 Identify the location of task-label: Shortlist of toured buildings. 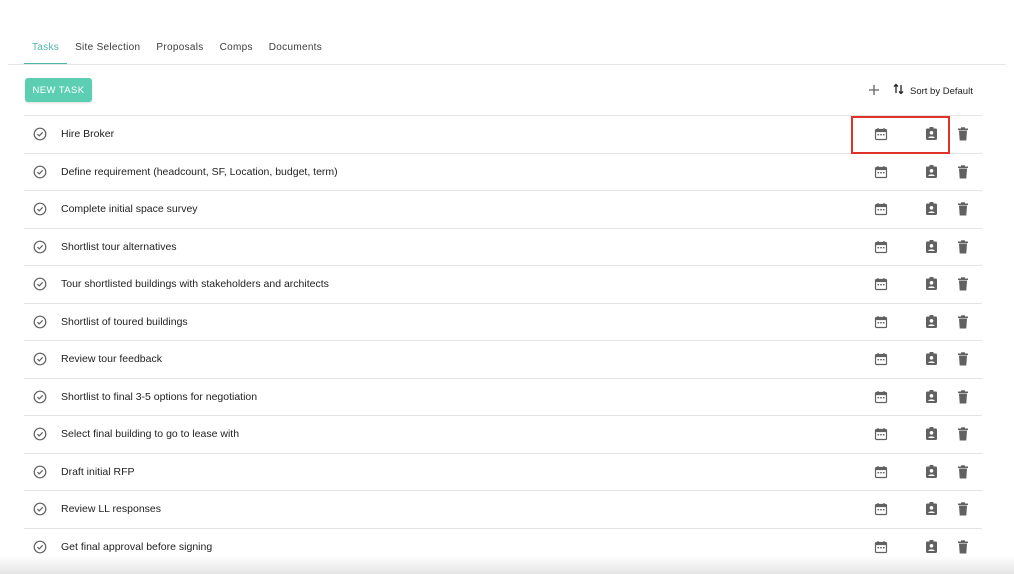
(124, 321).